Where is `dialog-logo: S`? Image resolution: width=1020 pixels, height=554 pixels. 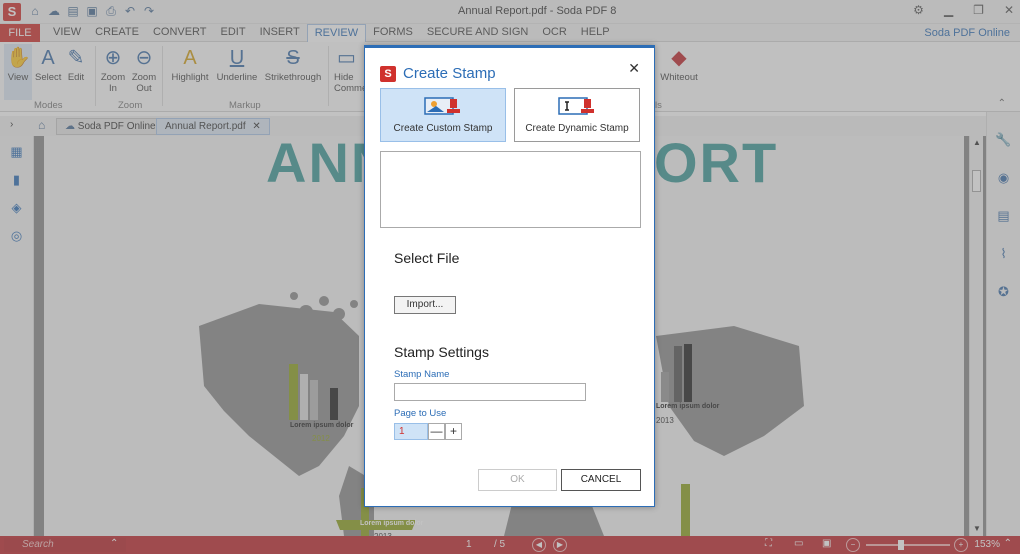 dialog-logo: S is located at coordinates (388, 74).